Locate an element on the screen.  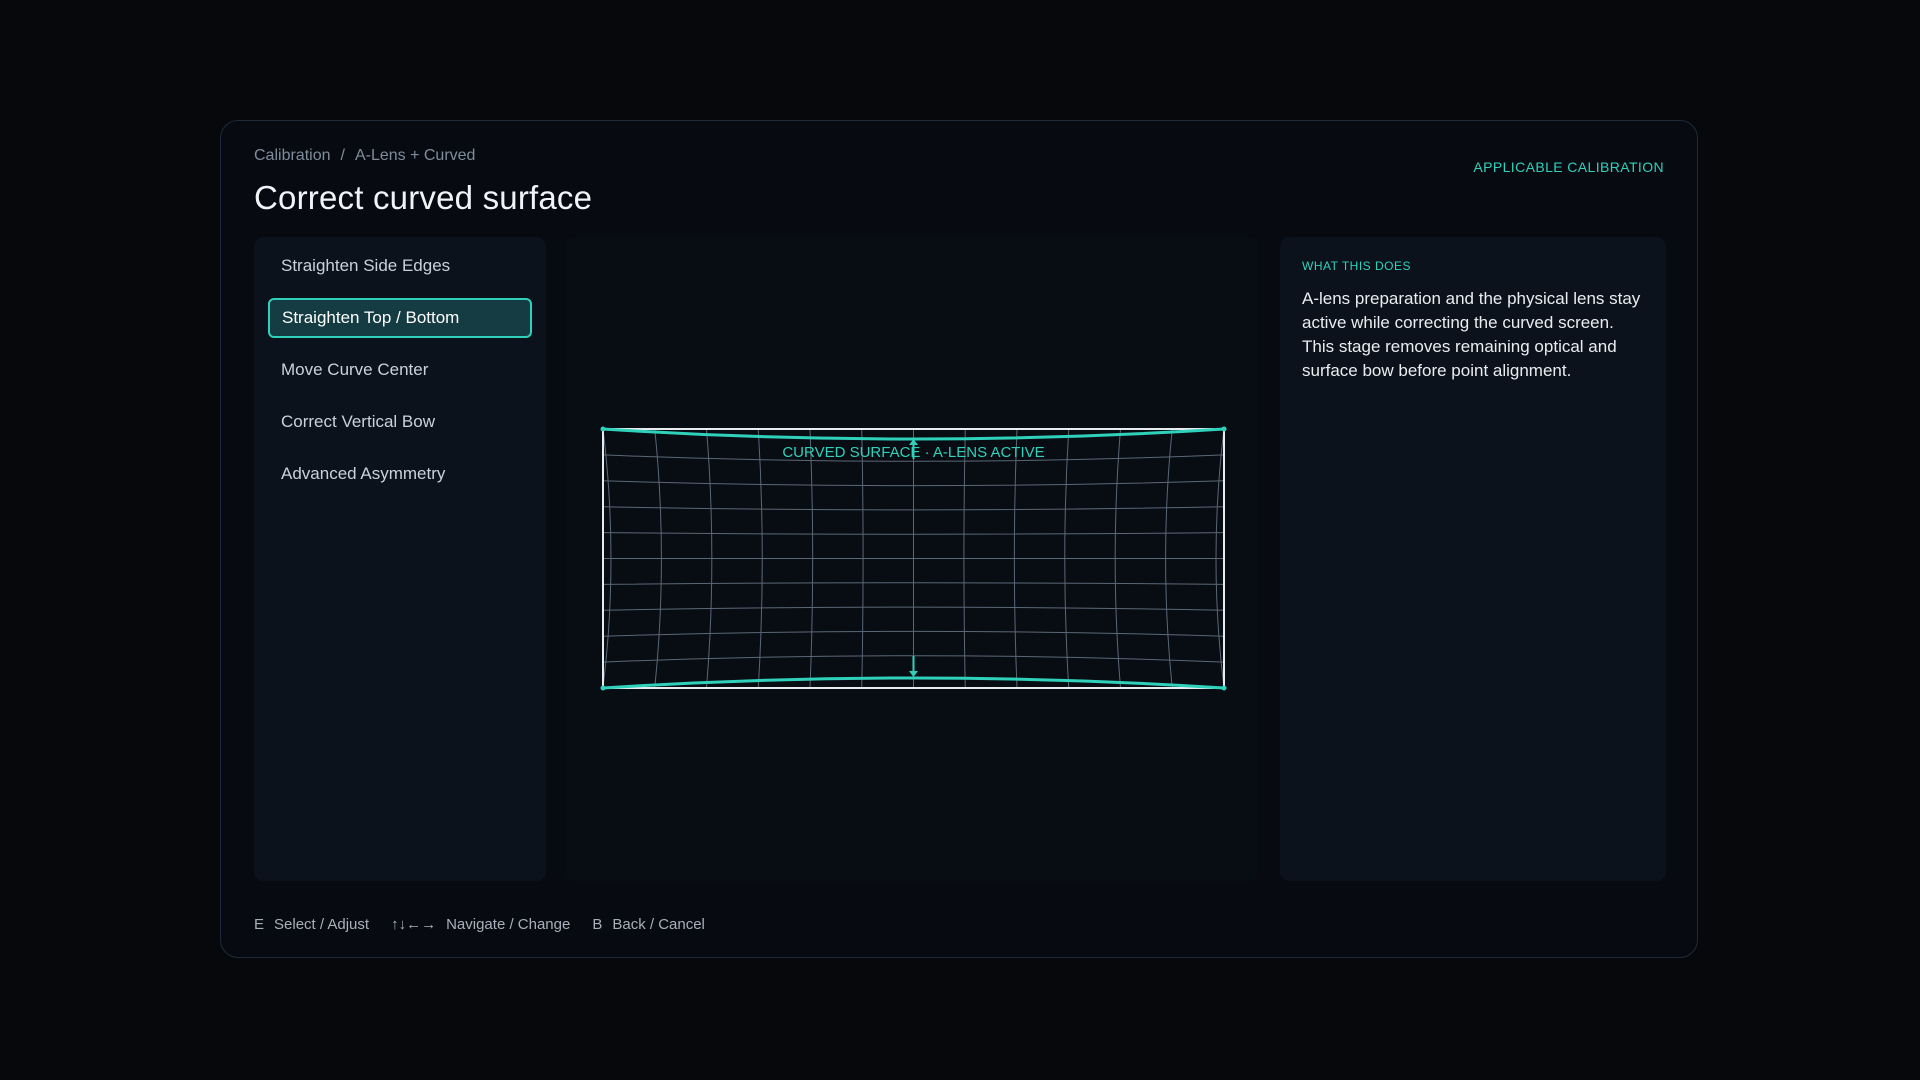
applicable-calibration-badge: APPLICABLE CALIBRATION is located at coordinates (1568, 167).